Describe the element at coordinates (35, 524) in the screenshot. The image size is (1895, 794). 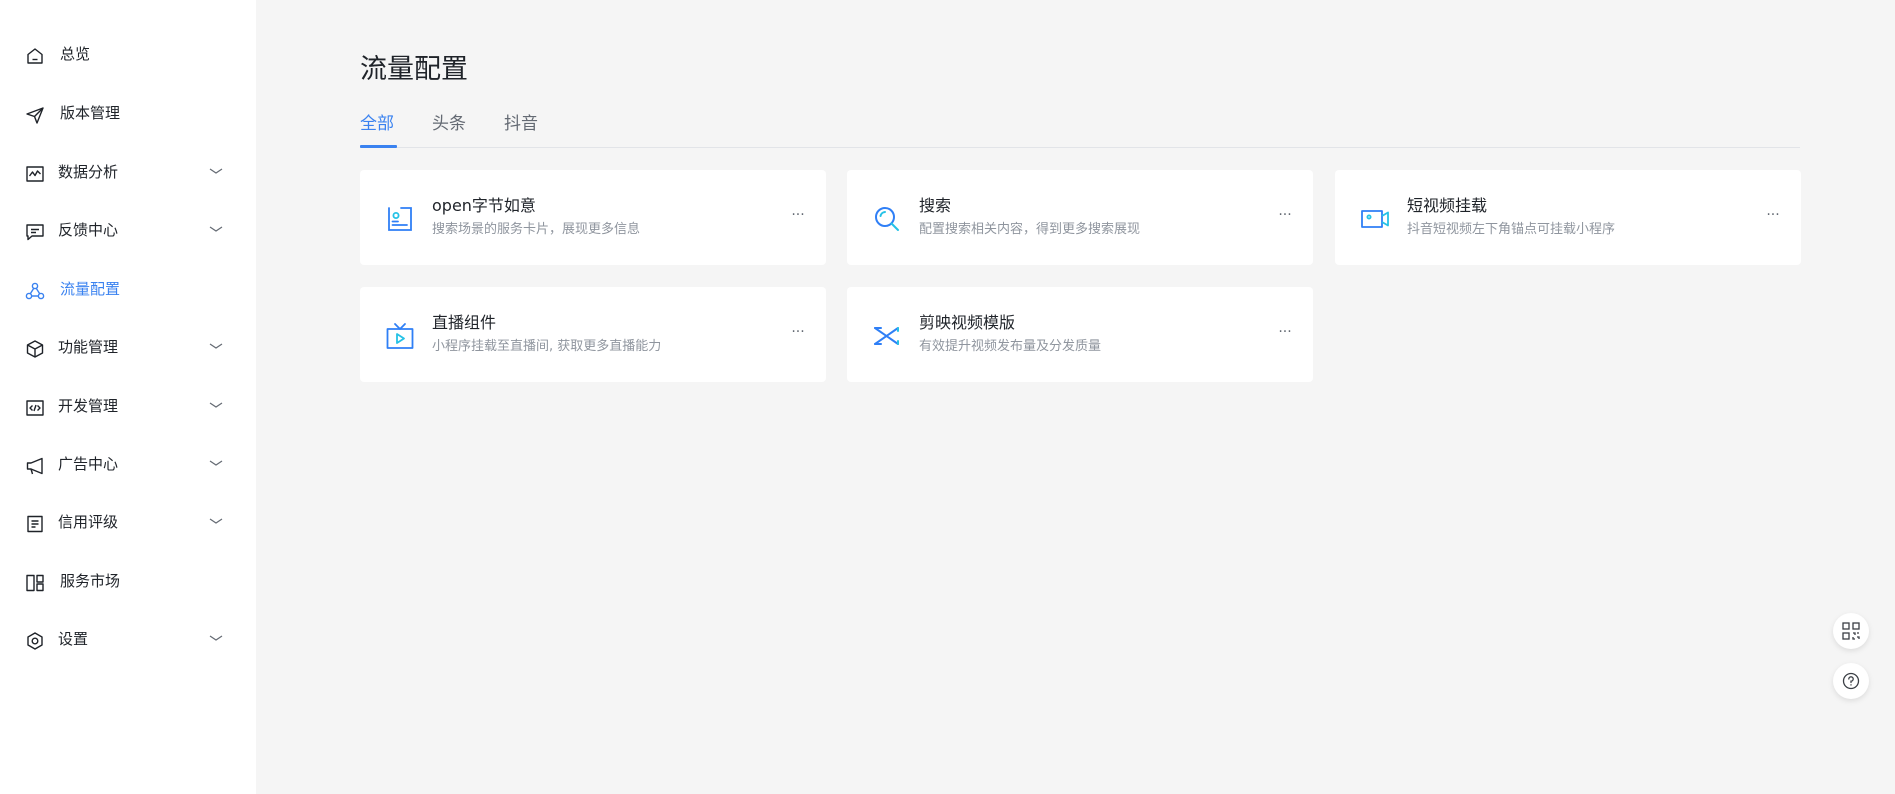
I see `document-icon` at that location.